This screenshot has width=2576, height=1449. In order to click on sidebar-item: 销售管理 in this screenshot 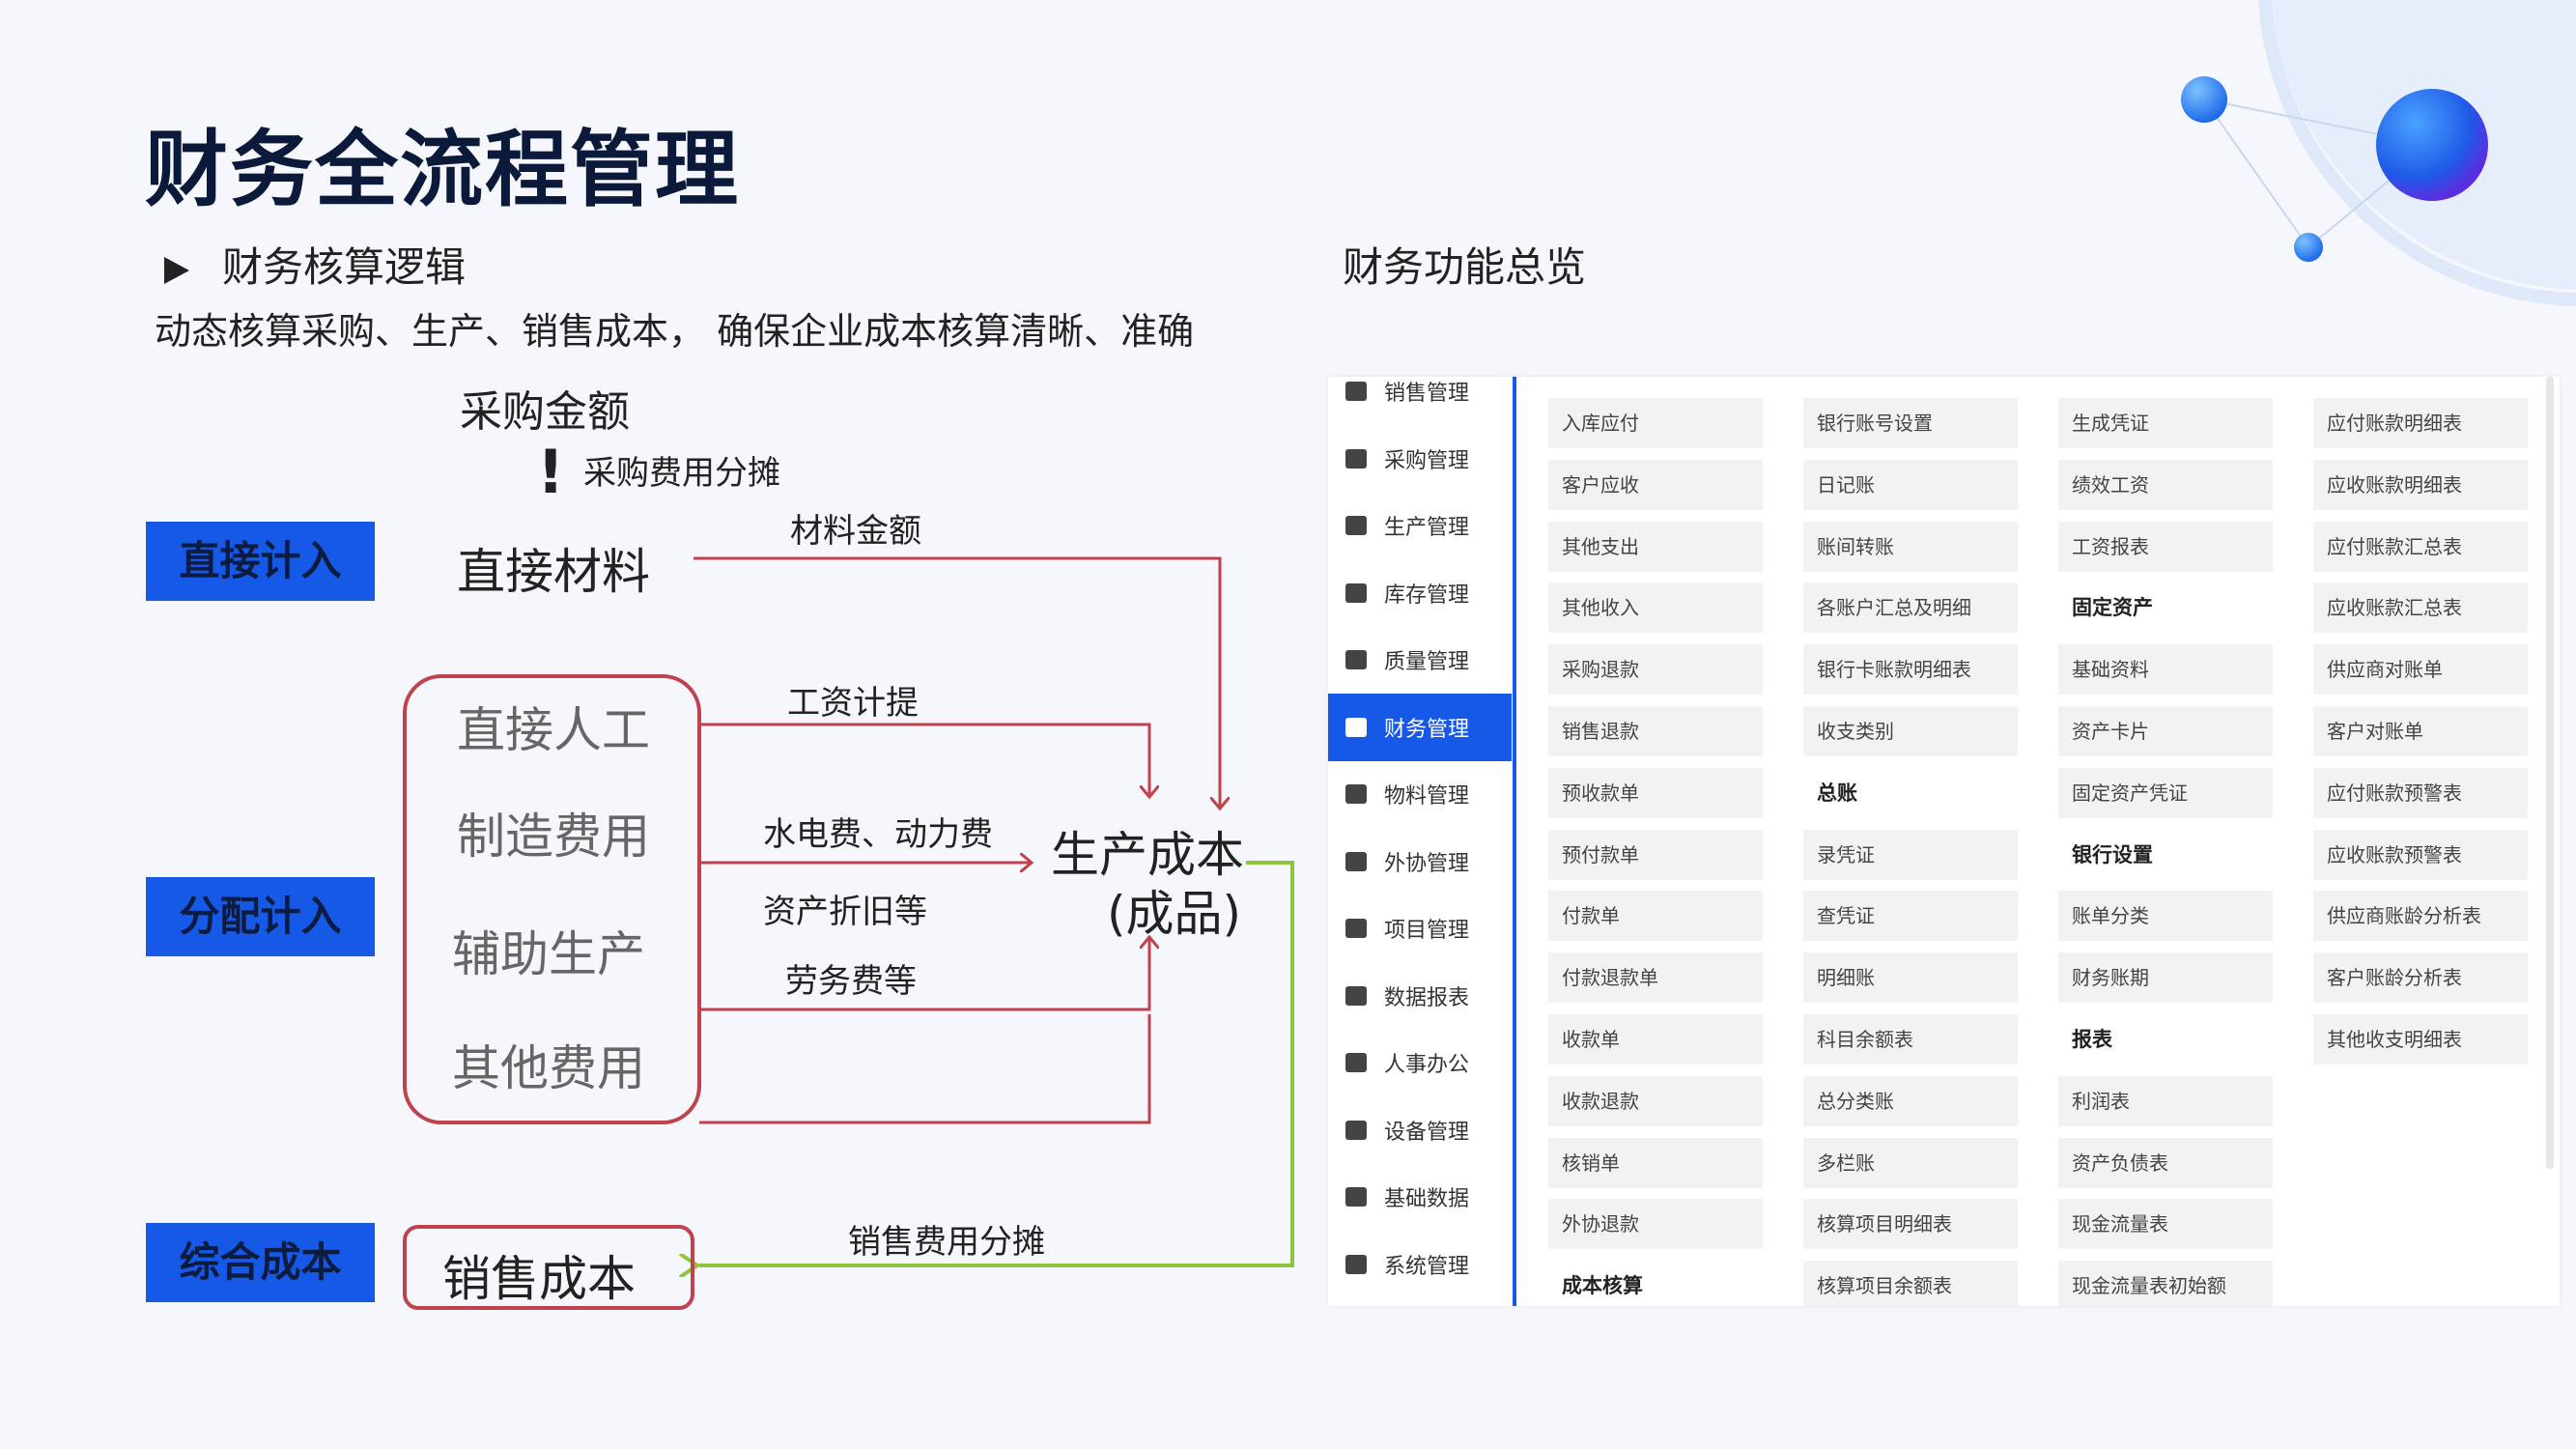, I will do `click(1420, 401)`.